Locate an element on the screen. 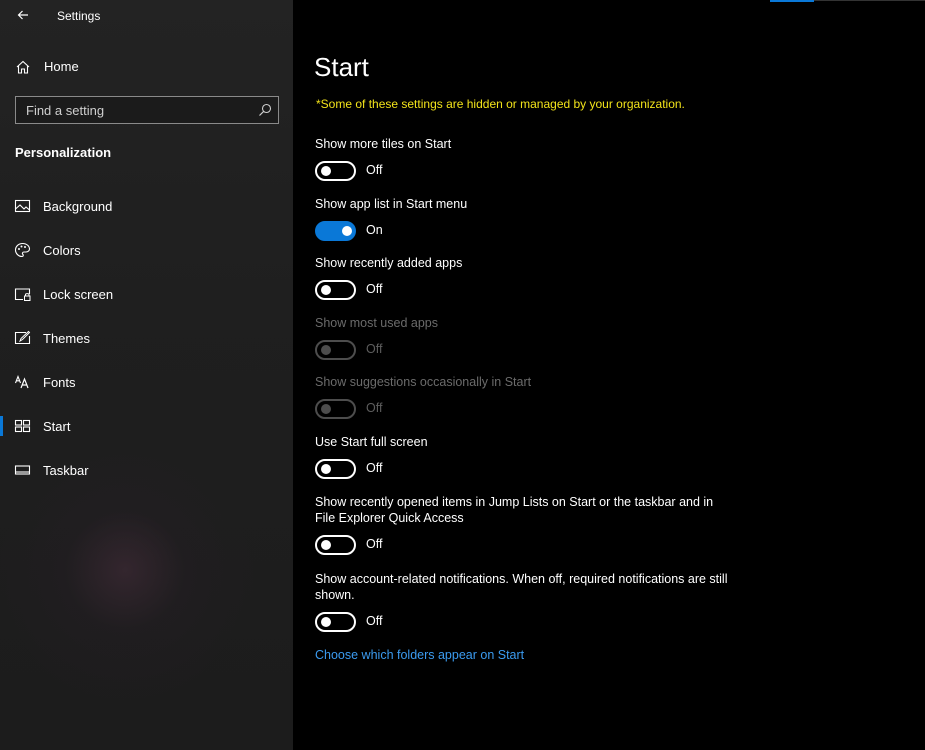  search-box is located at coordinates (147, 110).